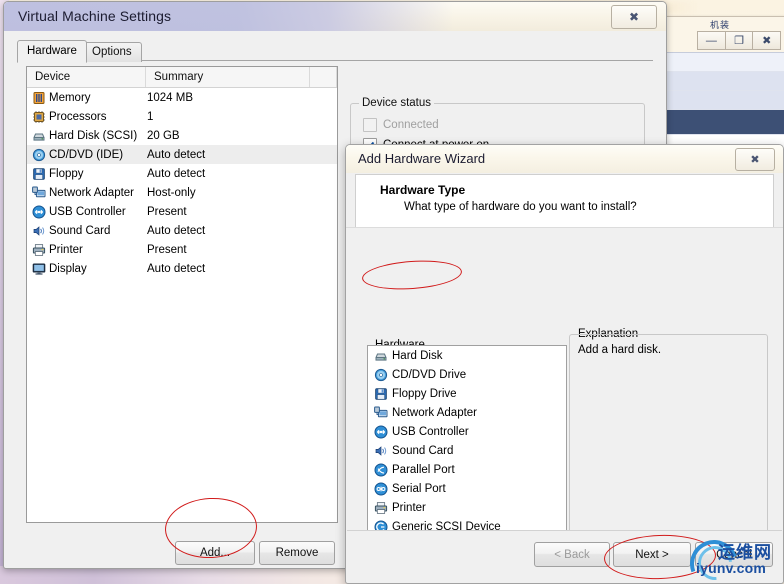  What do you see at coordinates (150, 116) in the screenshot?
I see `device-summary-label: 1` at bounding box center [150, 116].